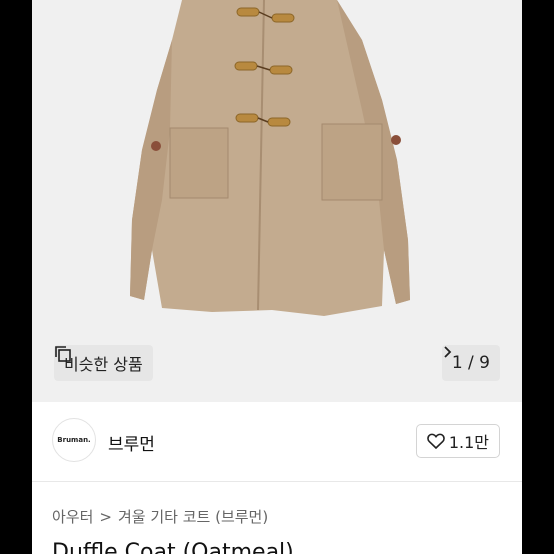 This screenshot has height=554, width=554. I want to click on pager-count: 1 / 9, so click(470, 363).